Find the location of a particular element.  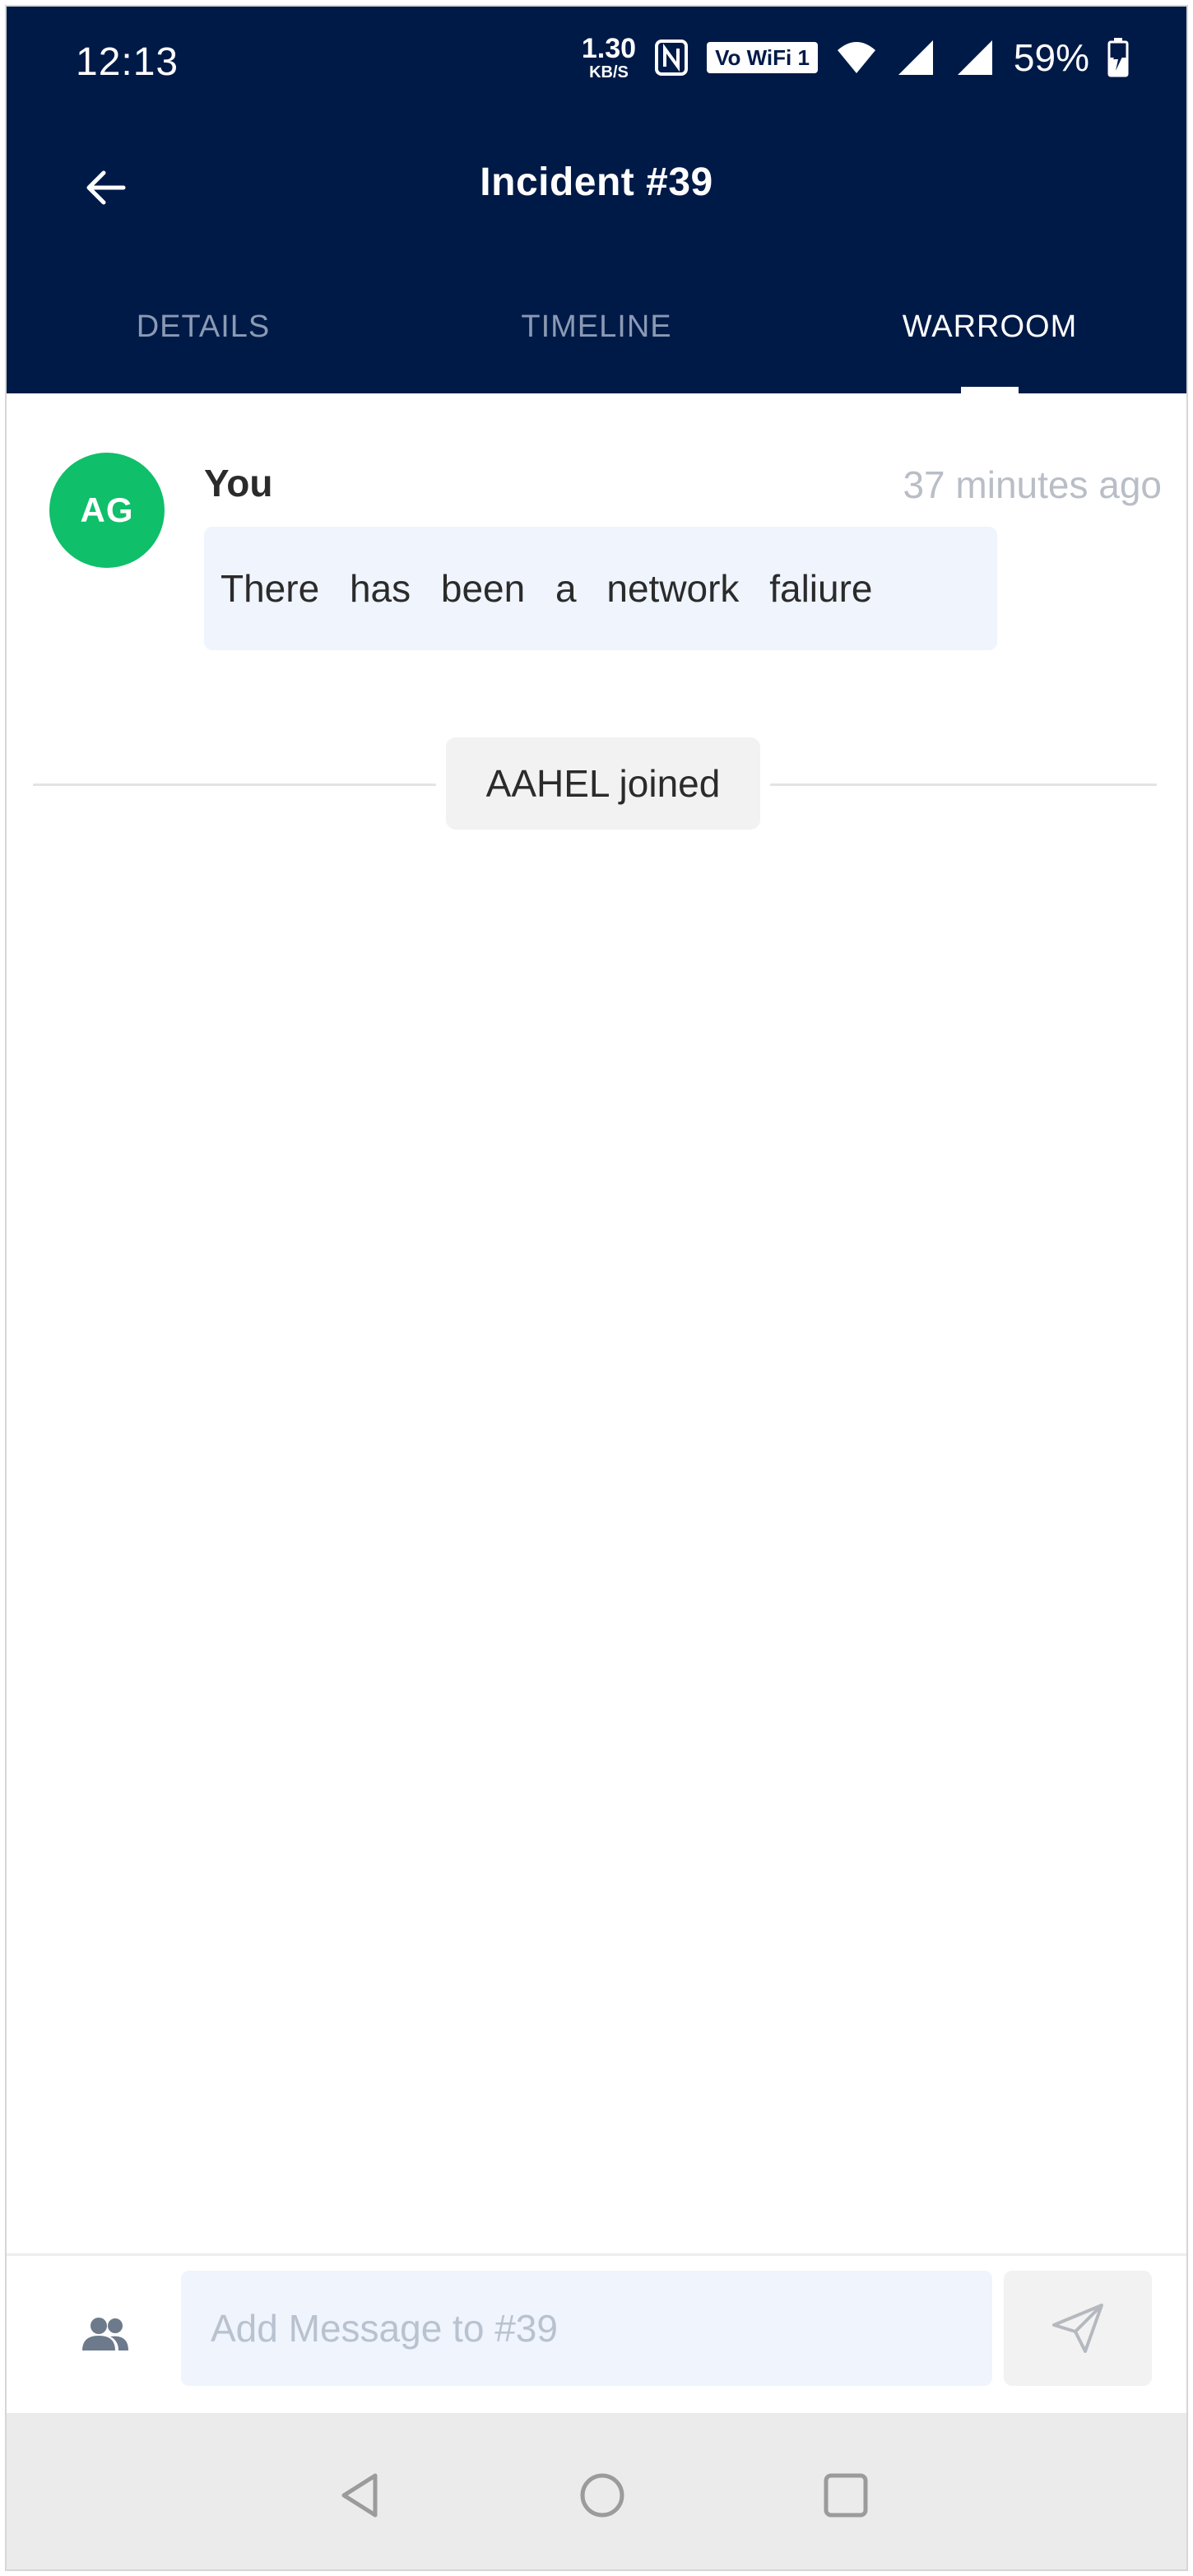

nfc-icon is located at coordinates (672, 58).